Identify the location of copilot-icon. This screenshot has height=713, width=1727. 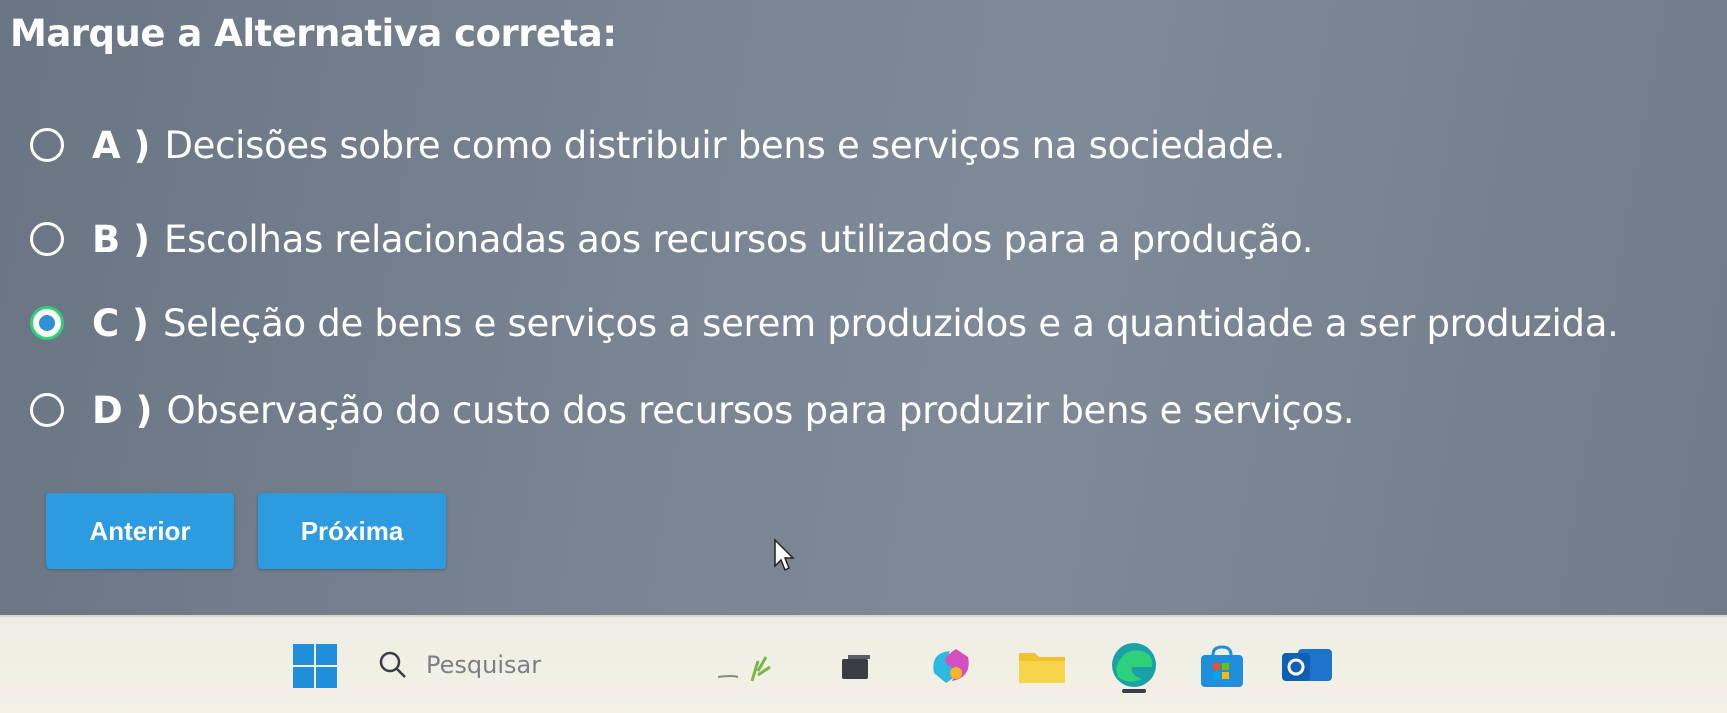
(951, 666).